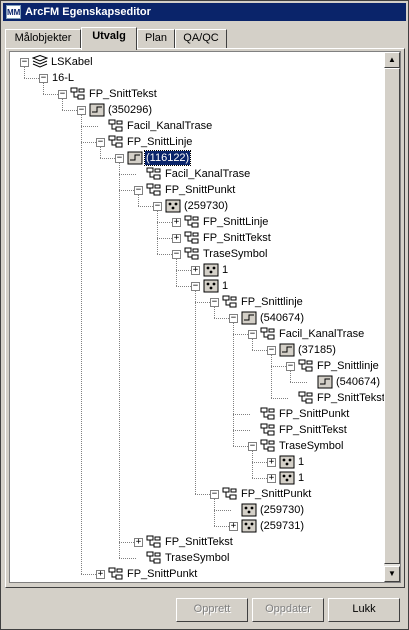  I want to click on vertical-scrollbar: ▲ ▼, so click(392, 317).